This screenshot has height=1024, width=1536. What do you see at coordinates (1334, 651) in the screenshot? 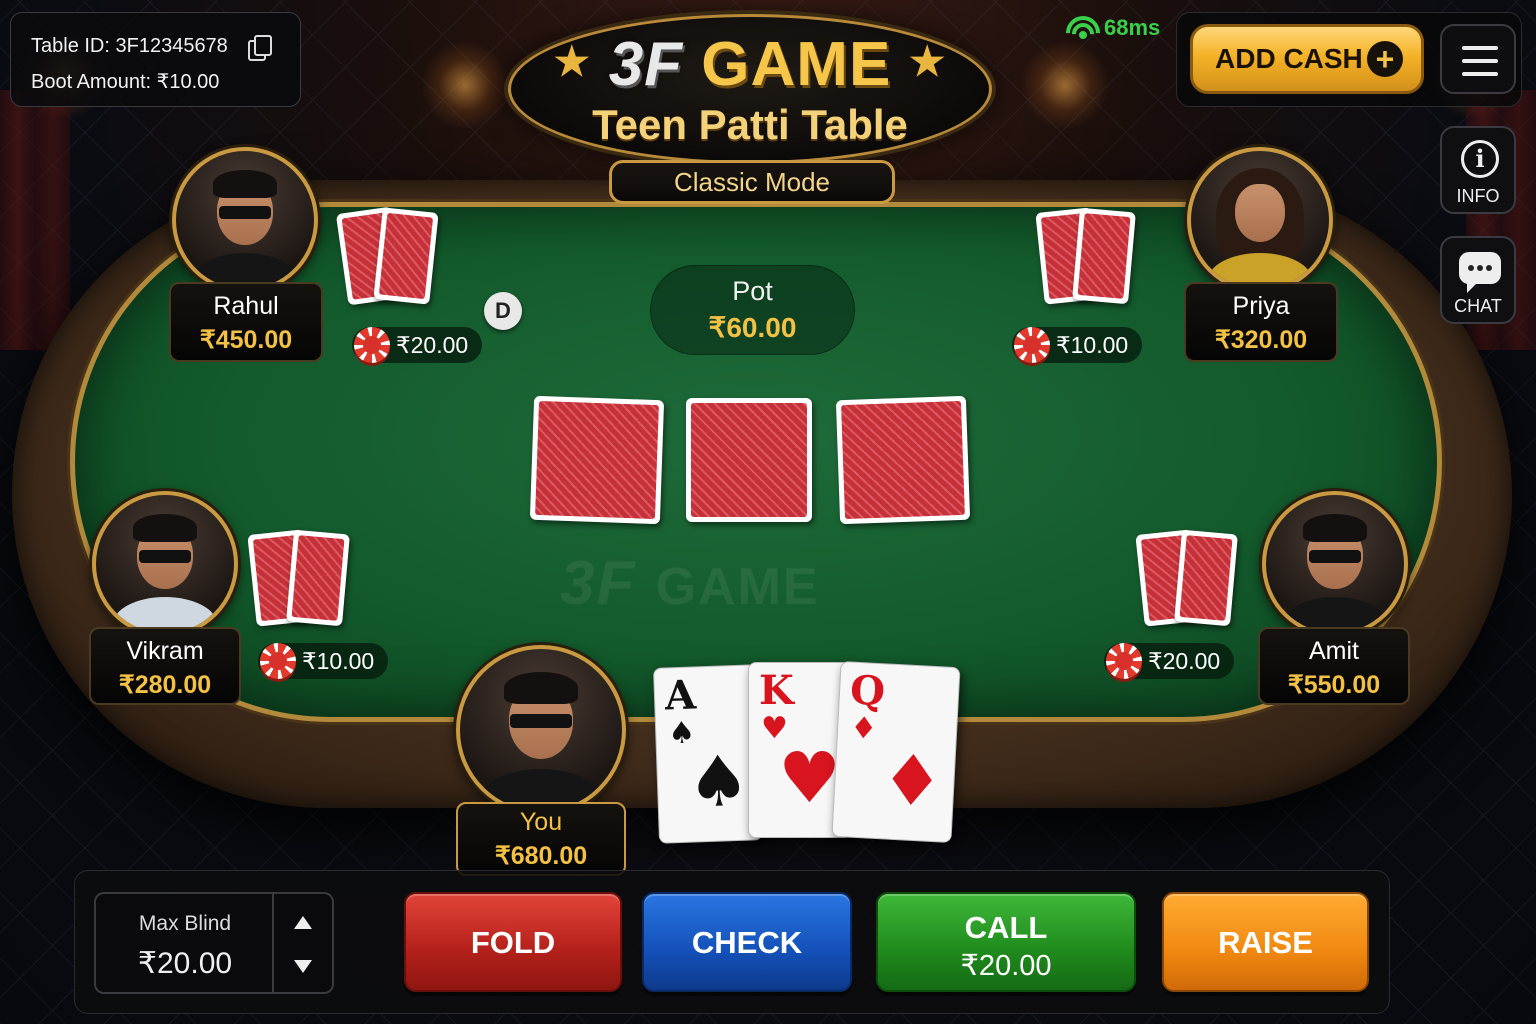
I see `player-name: Amit` at bounding box center [1334, 651].